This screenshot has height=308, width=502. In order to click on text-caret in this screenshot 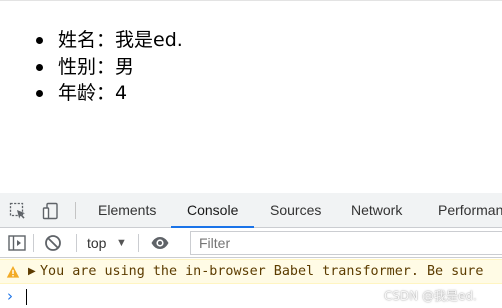, I will do `click(26, 297)`.